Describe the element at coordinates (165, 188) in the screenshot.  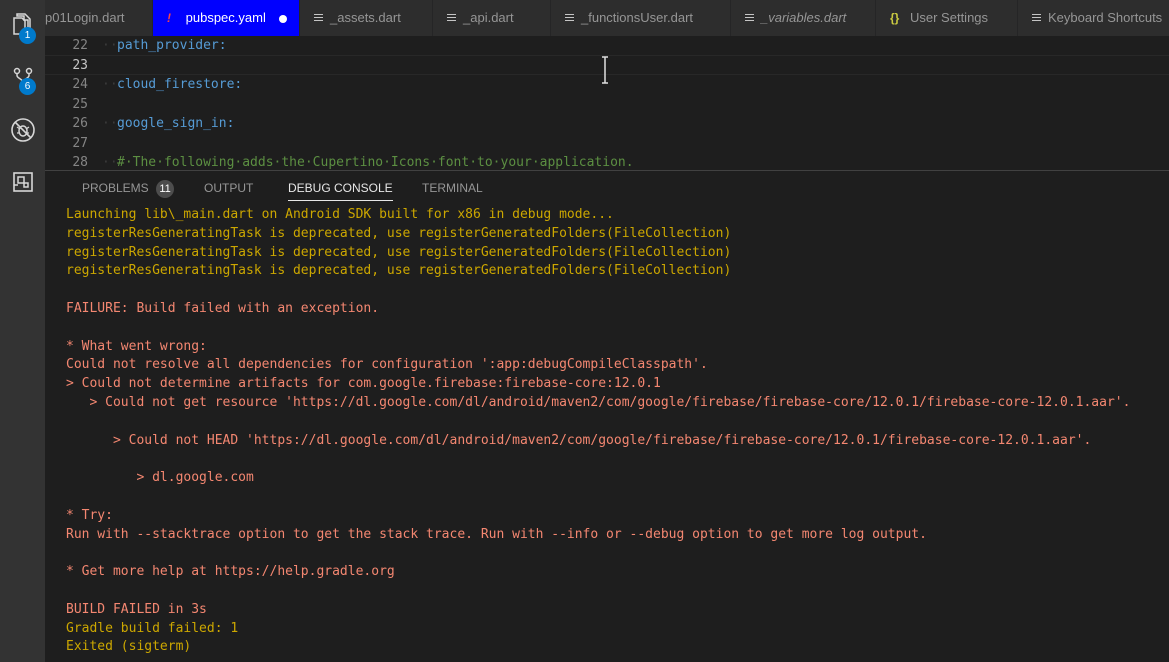
I see `problems-count-badge: 11` at that location.